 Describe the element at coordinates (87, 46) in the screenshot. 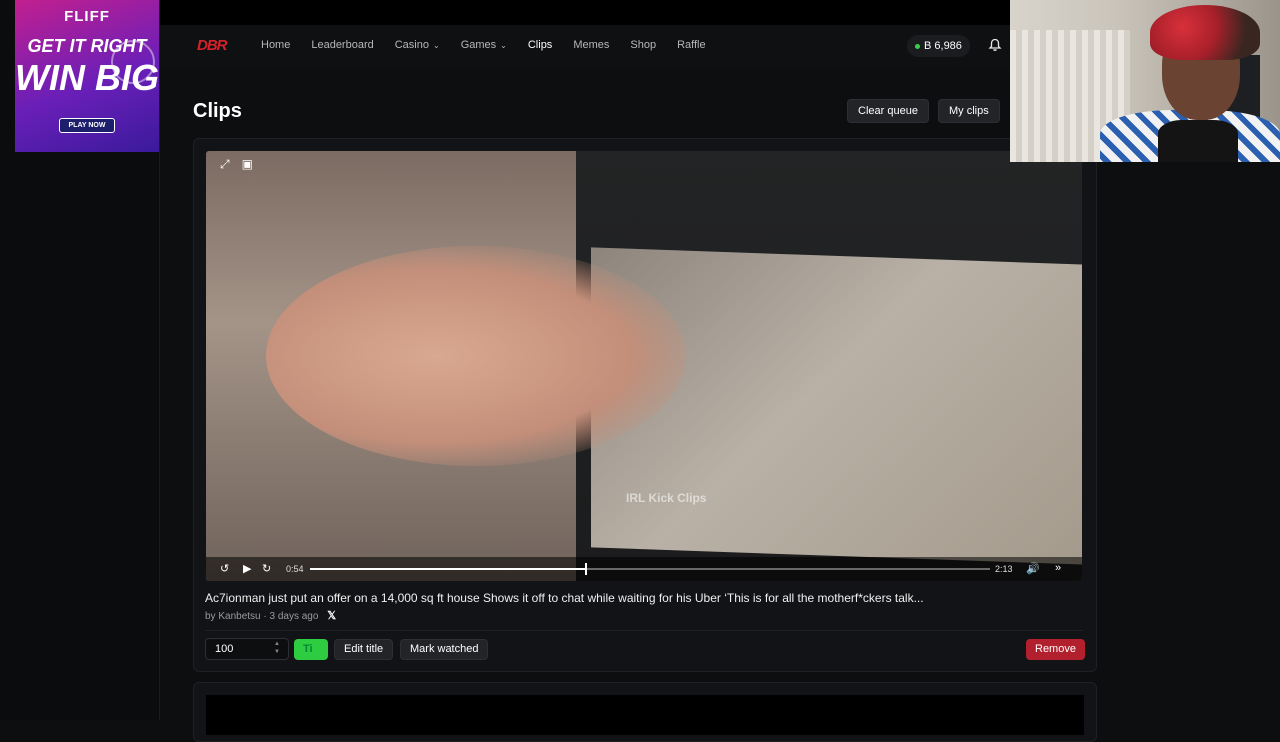

I see `ad-headline-1: GET IT RIGHT` at that location.